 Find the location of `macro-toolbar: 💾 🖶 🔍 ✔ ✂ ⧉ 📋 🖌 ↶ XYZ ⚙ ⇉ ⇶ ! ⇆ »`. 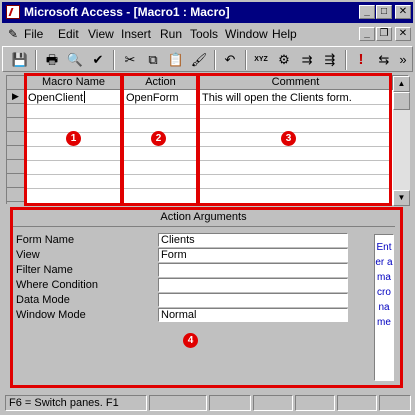

macro-toolbar: 💾 🖶 🔍 ✔ ✂ ⧉ 📋 🖌 ↶ XYZ ⚙ ⇉ ⇶ ! ⇆ » is located at coordinates (207, 59).